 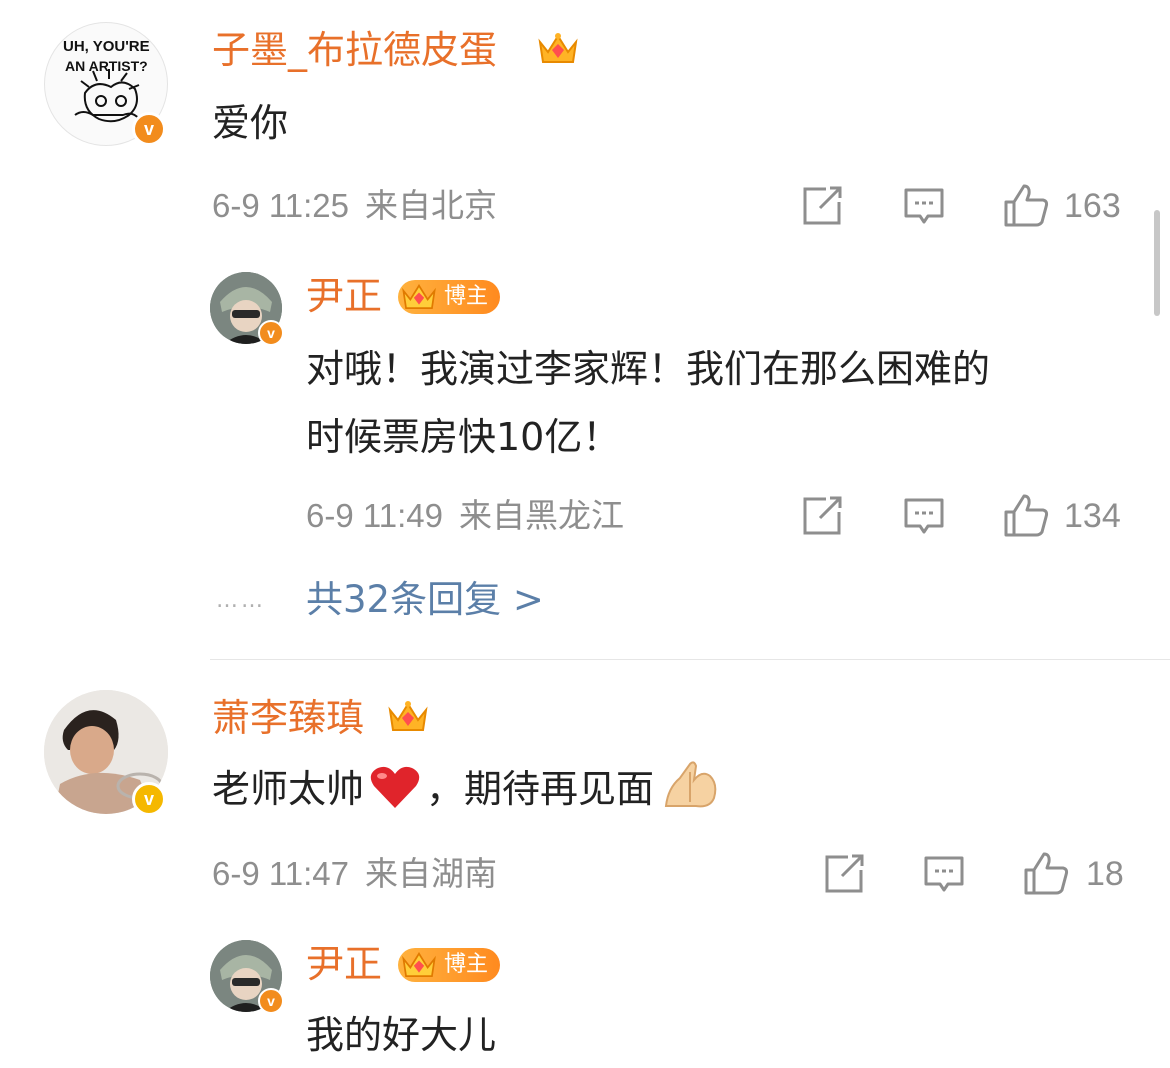 I want to click on divider, so click(x=690, y=659).